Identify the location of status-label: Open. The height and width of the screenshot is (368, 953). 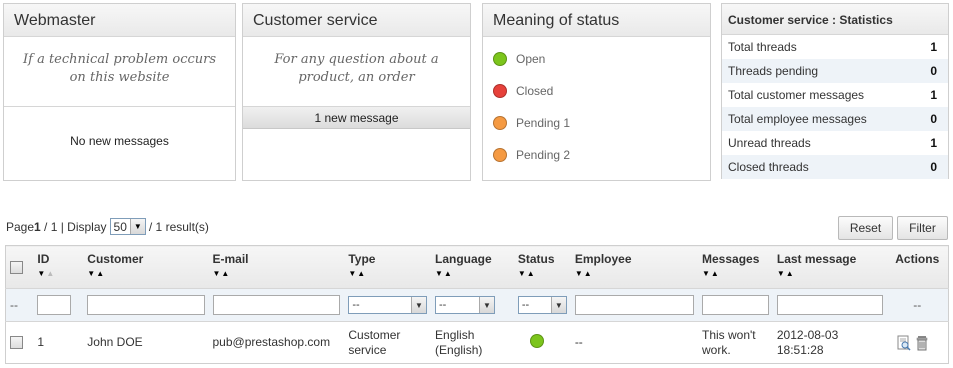
(531, 59).